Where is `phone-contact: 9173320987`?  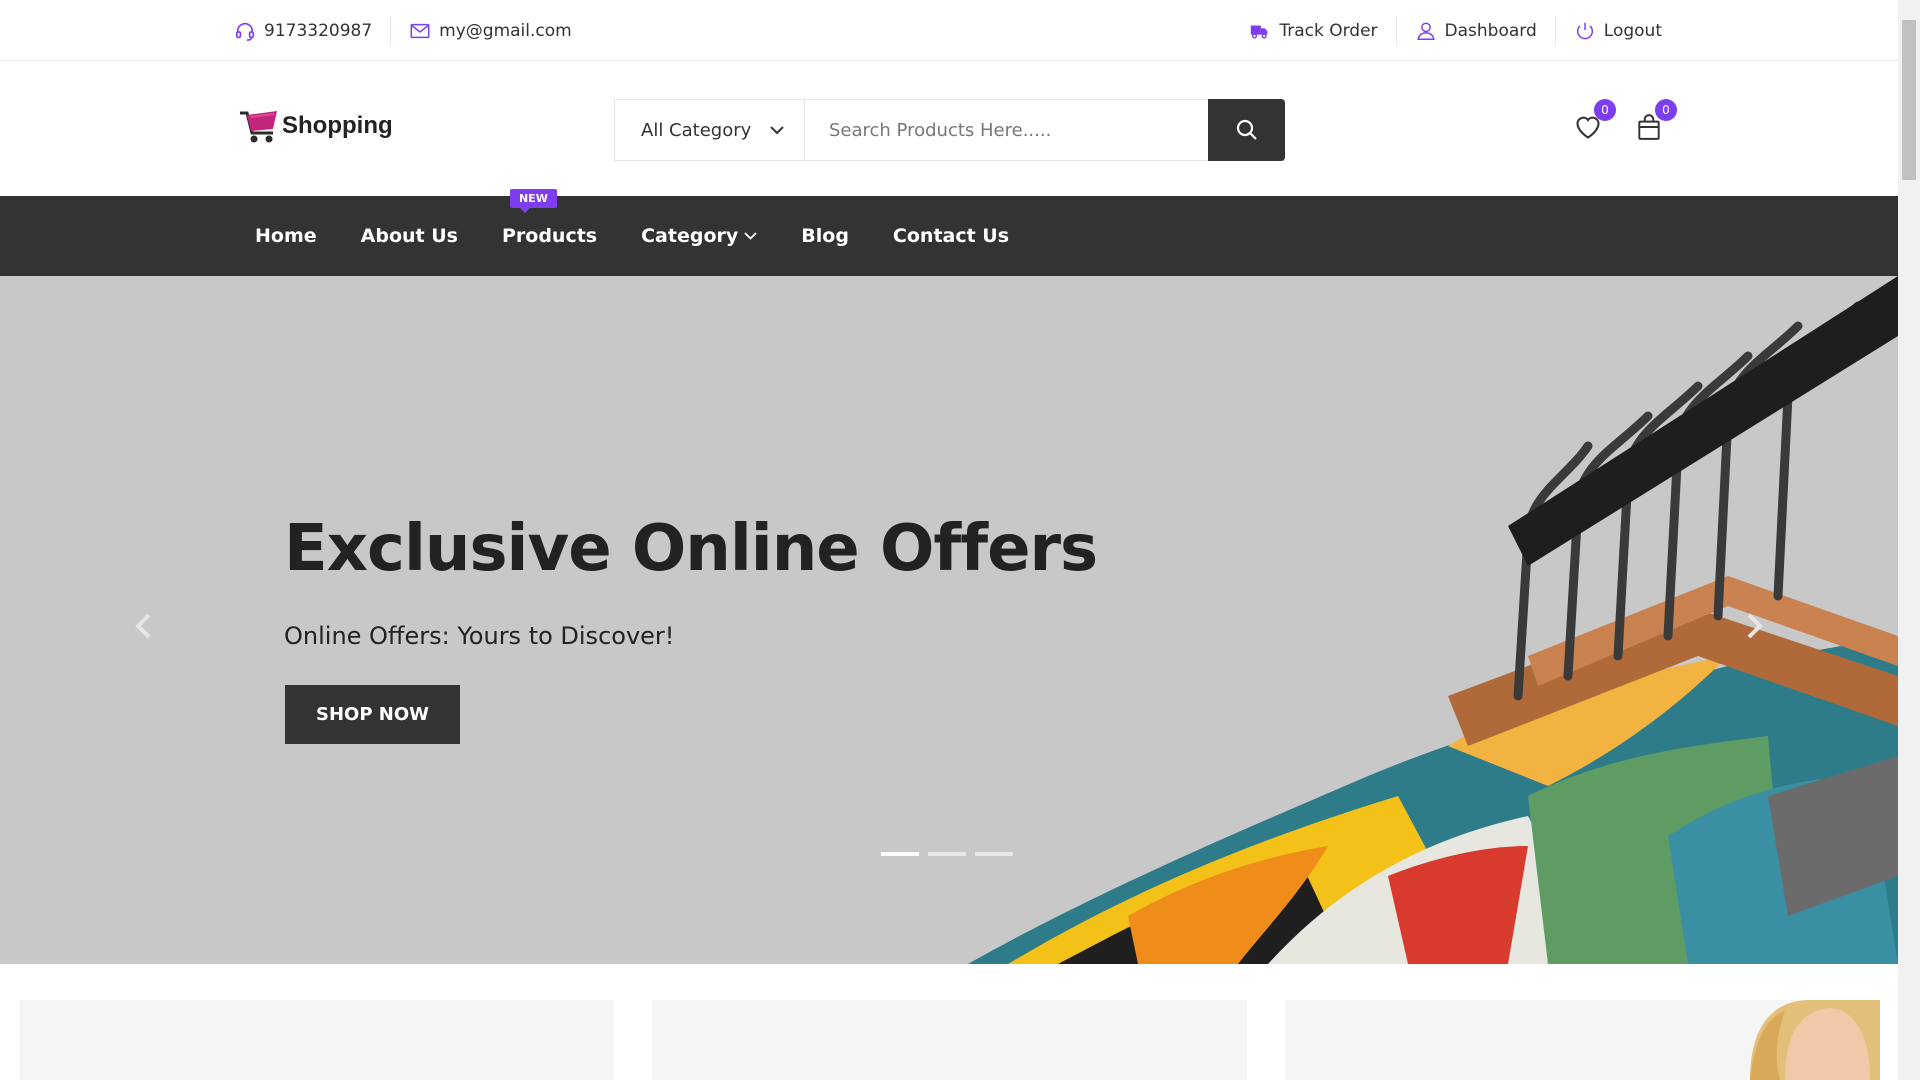 phone-contact: 9173320987 is located at coordinates (303, 30).